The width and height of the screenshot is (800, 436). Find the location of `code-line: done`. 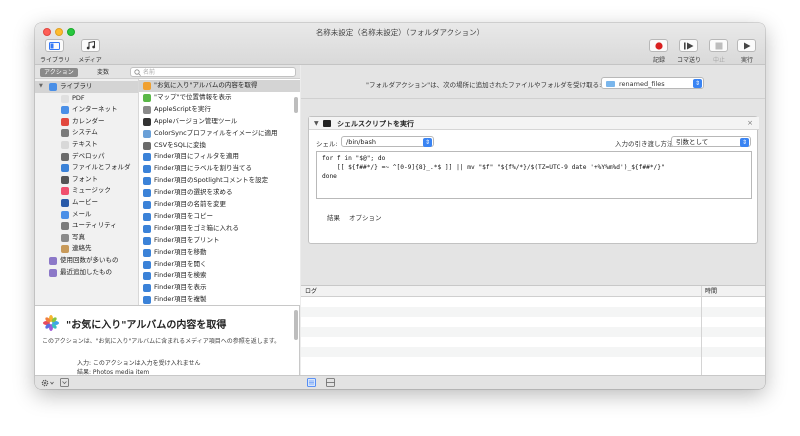

code-line: done is located at coordinates (329, 176).